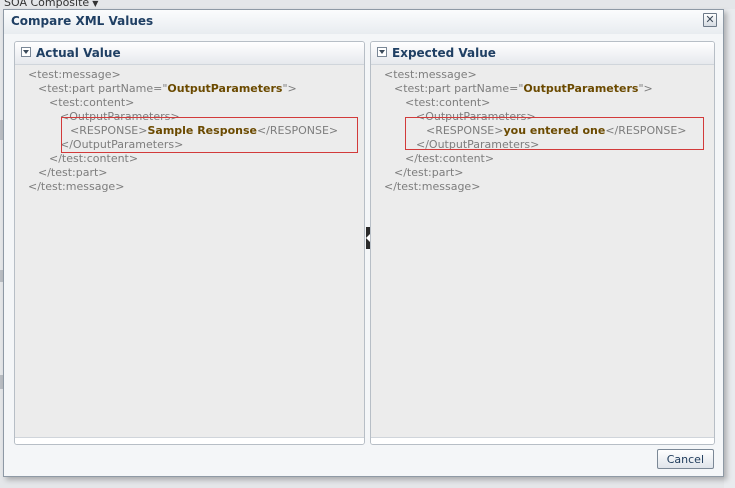 The width and height of the screenshot is (735, 488). Describe the element at coordinates (444, 53) in the screenshot. I see `expected-panel-title: Expected Value` at that location.